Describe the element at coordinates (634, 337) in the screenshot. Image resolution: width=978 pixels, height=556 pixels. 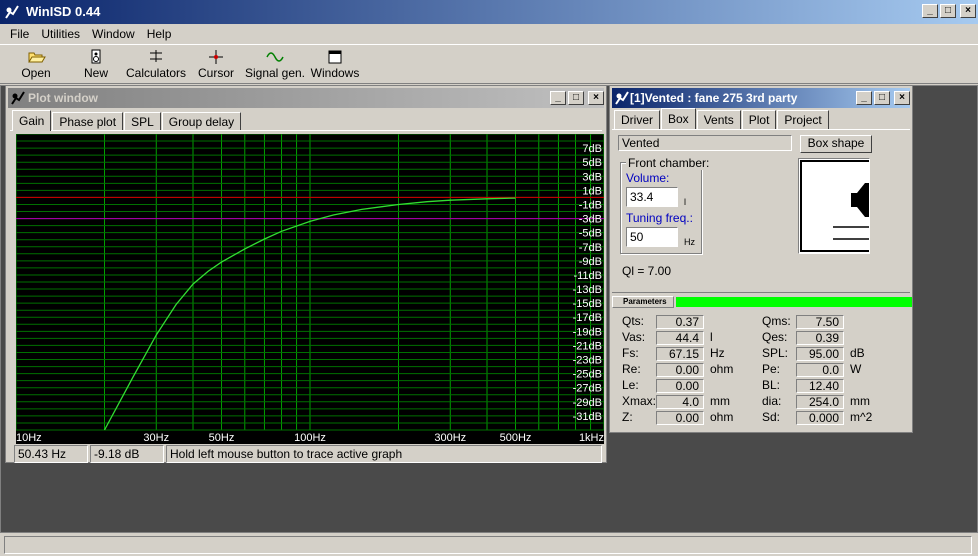
I see `left-param-name: Vas:` at that location.